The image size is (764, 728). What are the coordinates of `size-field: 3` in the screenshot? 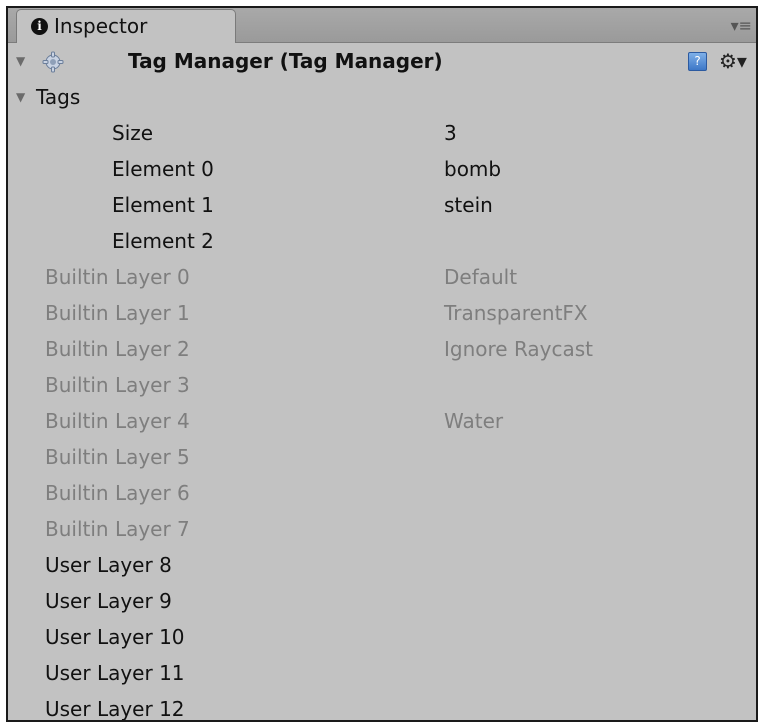 It's located at (450, 133).